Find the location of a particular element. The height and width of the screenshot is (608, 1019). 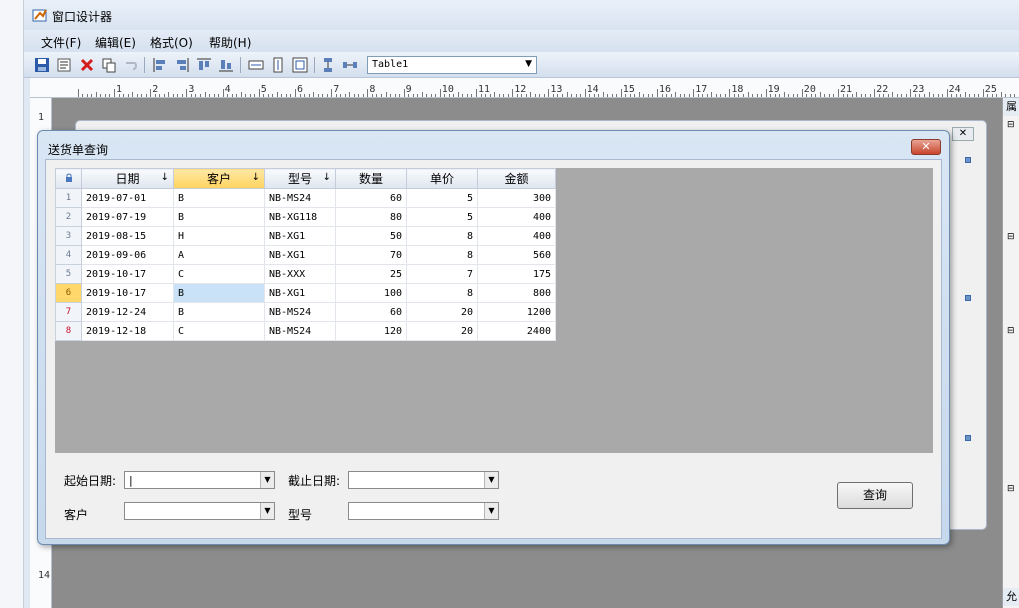

cell-unit-price: 5 is located at coordinates (442, 198).